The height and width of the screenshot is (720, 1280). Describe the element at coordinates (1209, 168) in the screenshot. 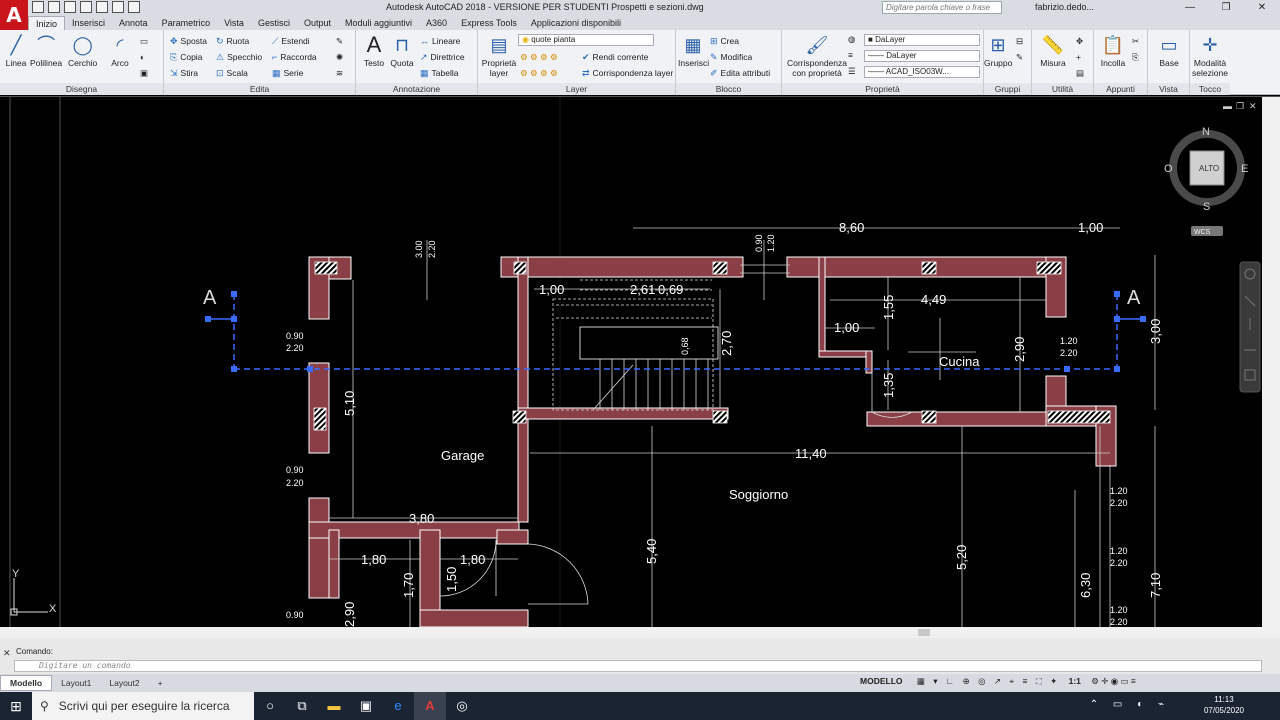

I see `viewcube-top-label: ALTO` at that location.